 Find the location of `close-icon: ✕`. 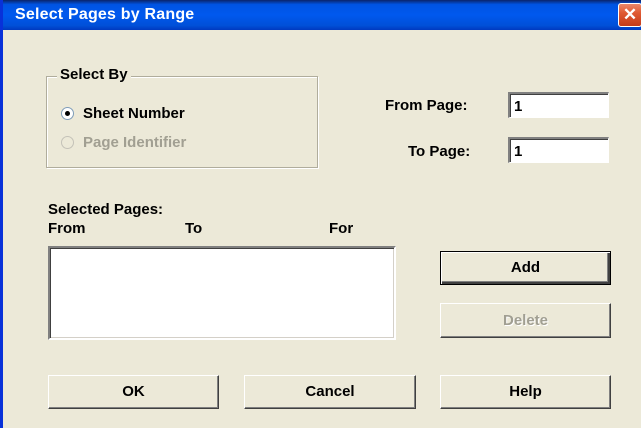

close-icon: ✕ is located at coordinates (630, 14).